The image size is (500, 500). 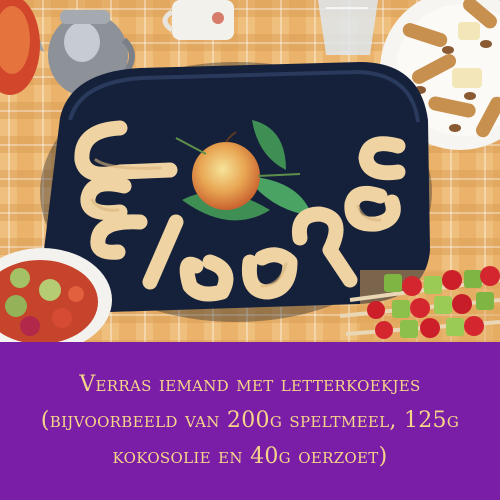 What do you see at coordinates (250, 384) in the screenshot?
I see `caption-line-1: Verras iemand met letterkoekjes` at bounding box center [250, 384].